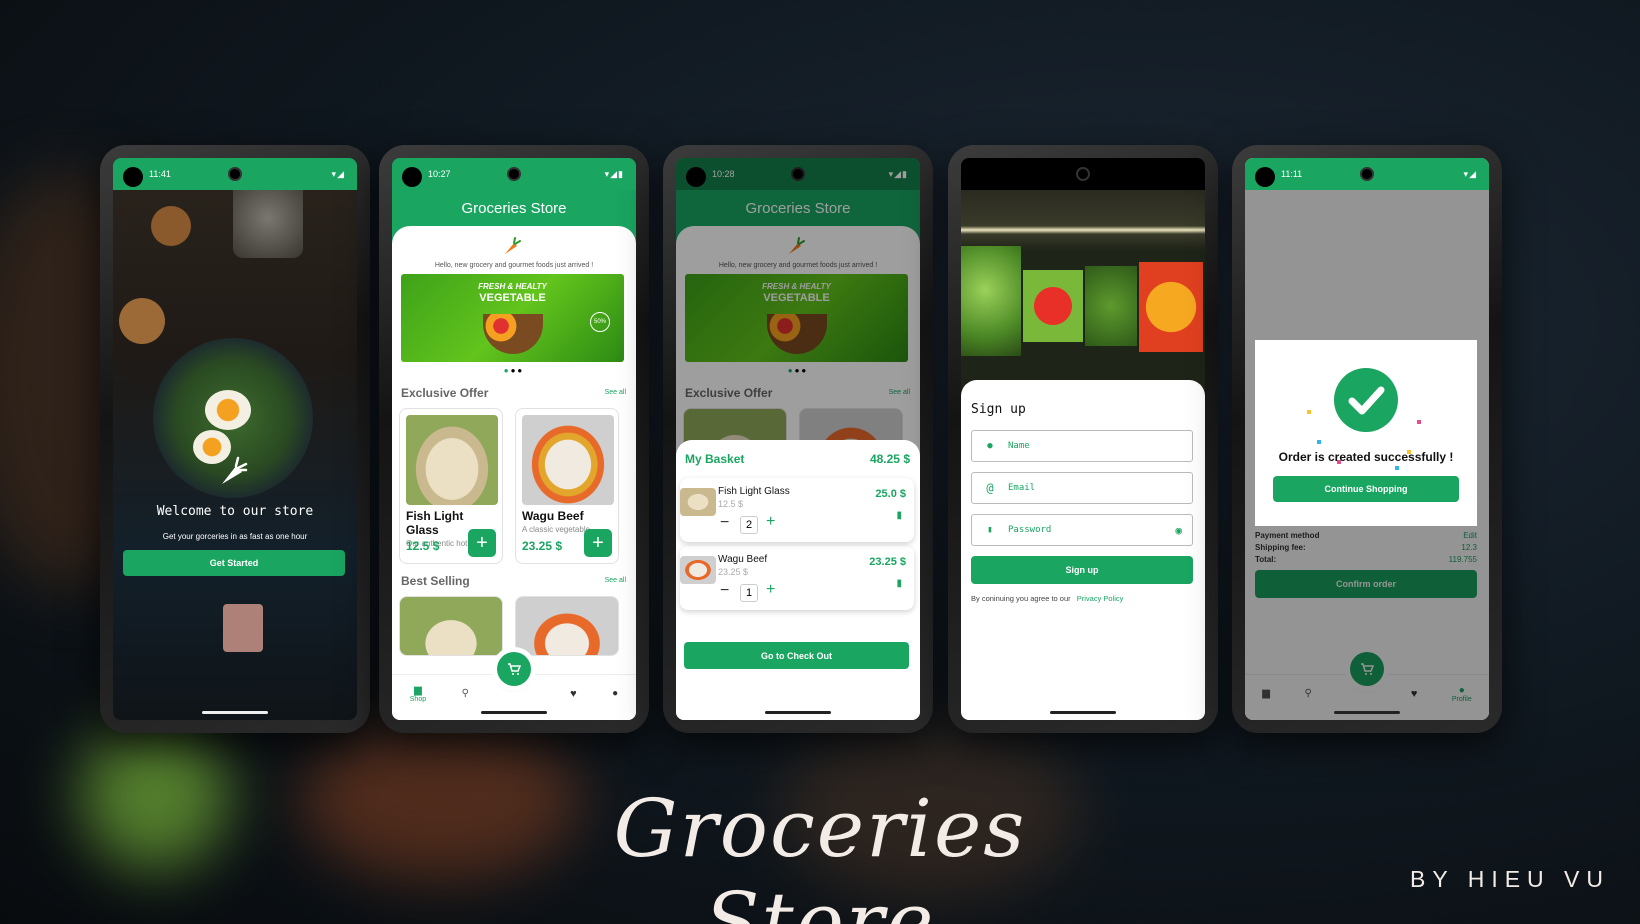 The height and width of the screenshot is (924, 1640). I want to click on promo-title: Groceries Store, so click(820, 853).